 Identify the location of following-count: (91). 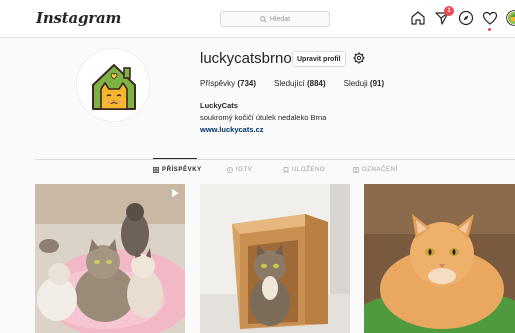
(377, 83).